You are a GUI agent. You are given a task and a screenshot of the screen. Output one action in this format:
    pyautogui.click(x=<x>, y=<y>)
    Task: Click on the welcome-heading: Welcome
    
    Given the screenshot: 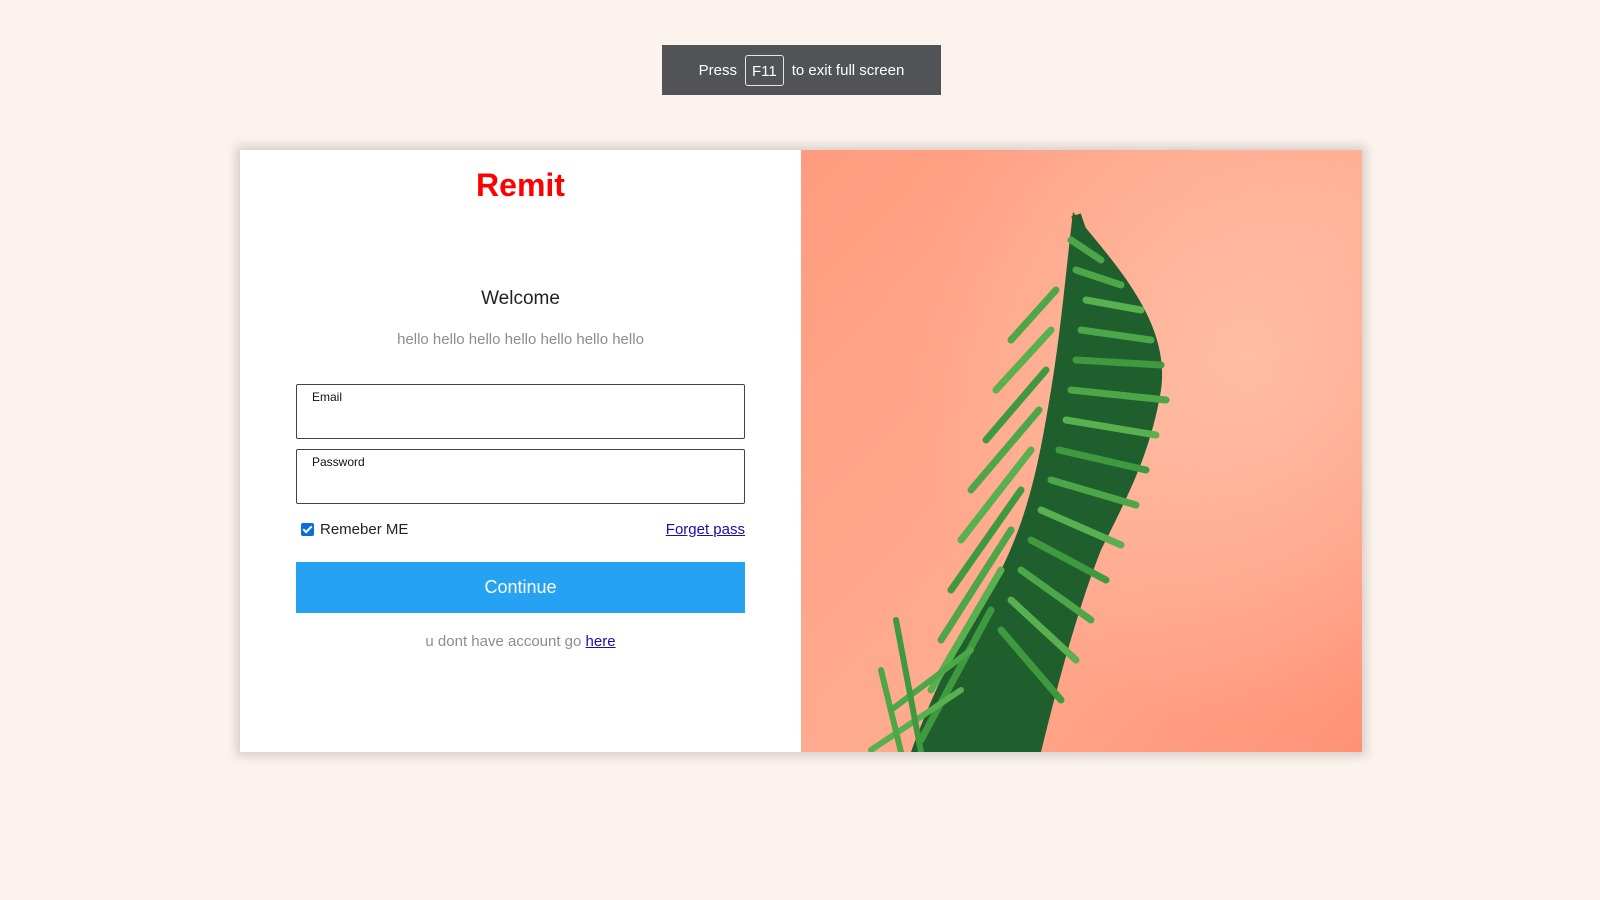 What is the action you would take?
    pyautogui.click(x=520, y=298)
    